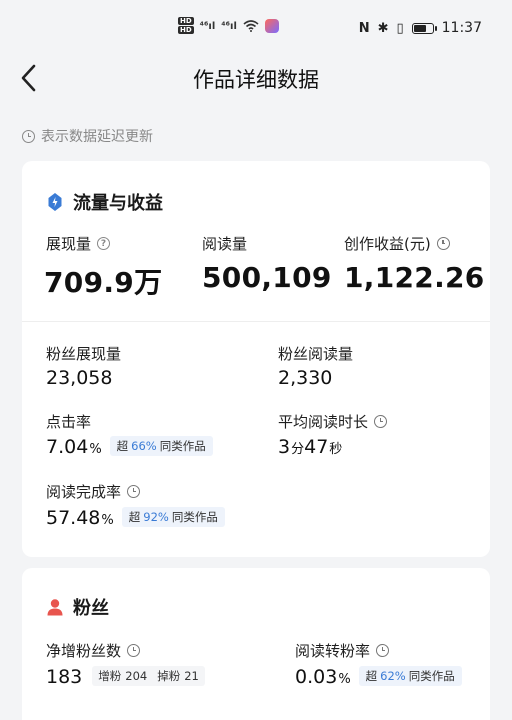 The image size is (512, 720). I want to click on signal-icon-2: ⁴⁶ıl, so click(229, 26).